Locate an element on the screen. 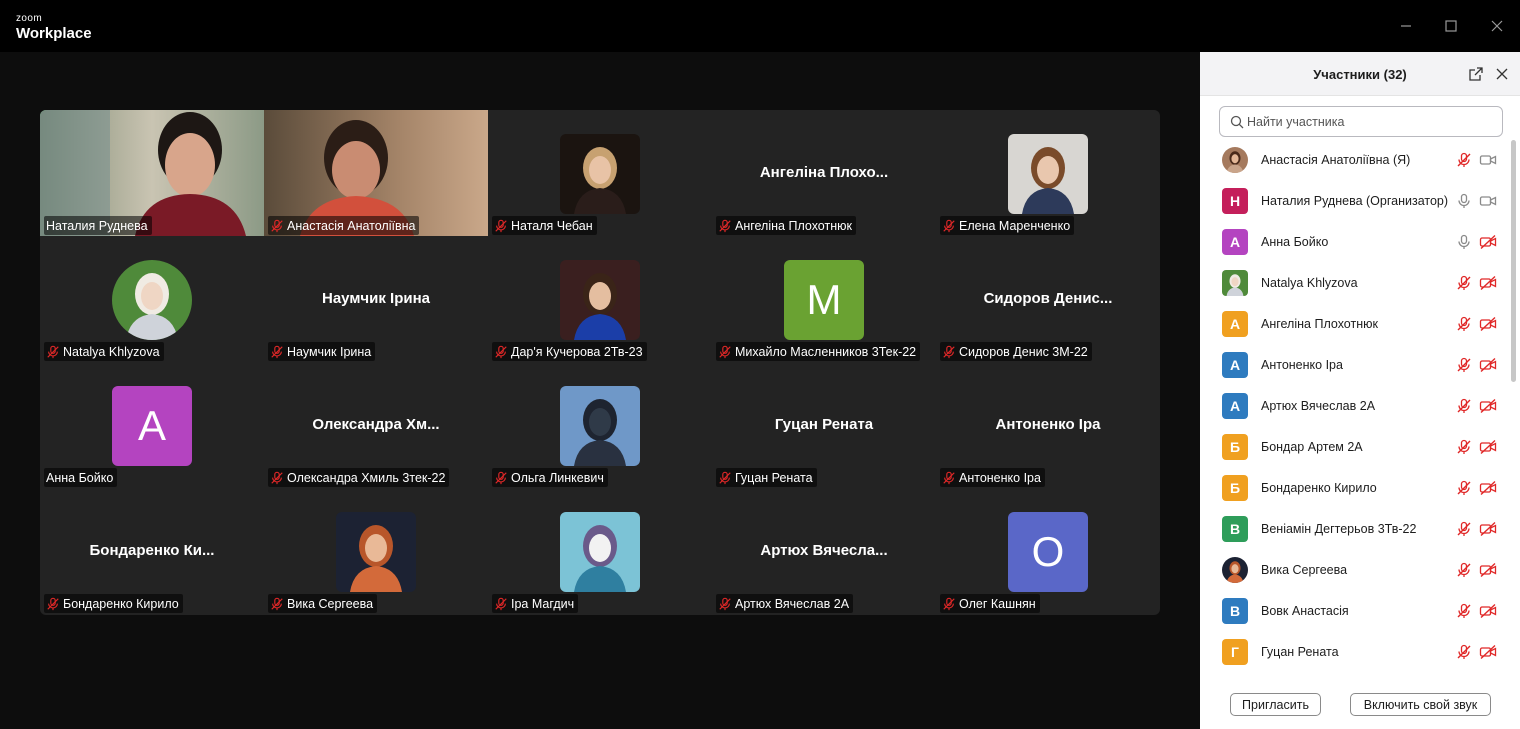 Image resolution: width=1520 pixels, height=729 pixels. avatar-letter: A is located at coordinates (151, 425).